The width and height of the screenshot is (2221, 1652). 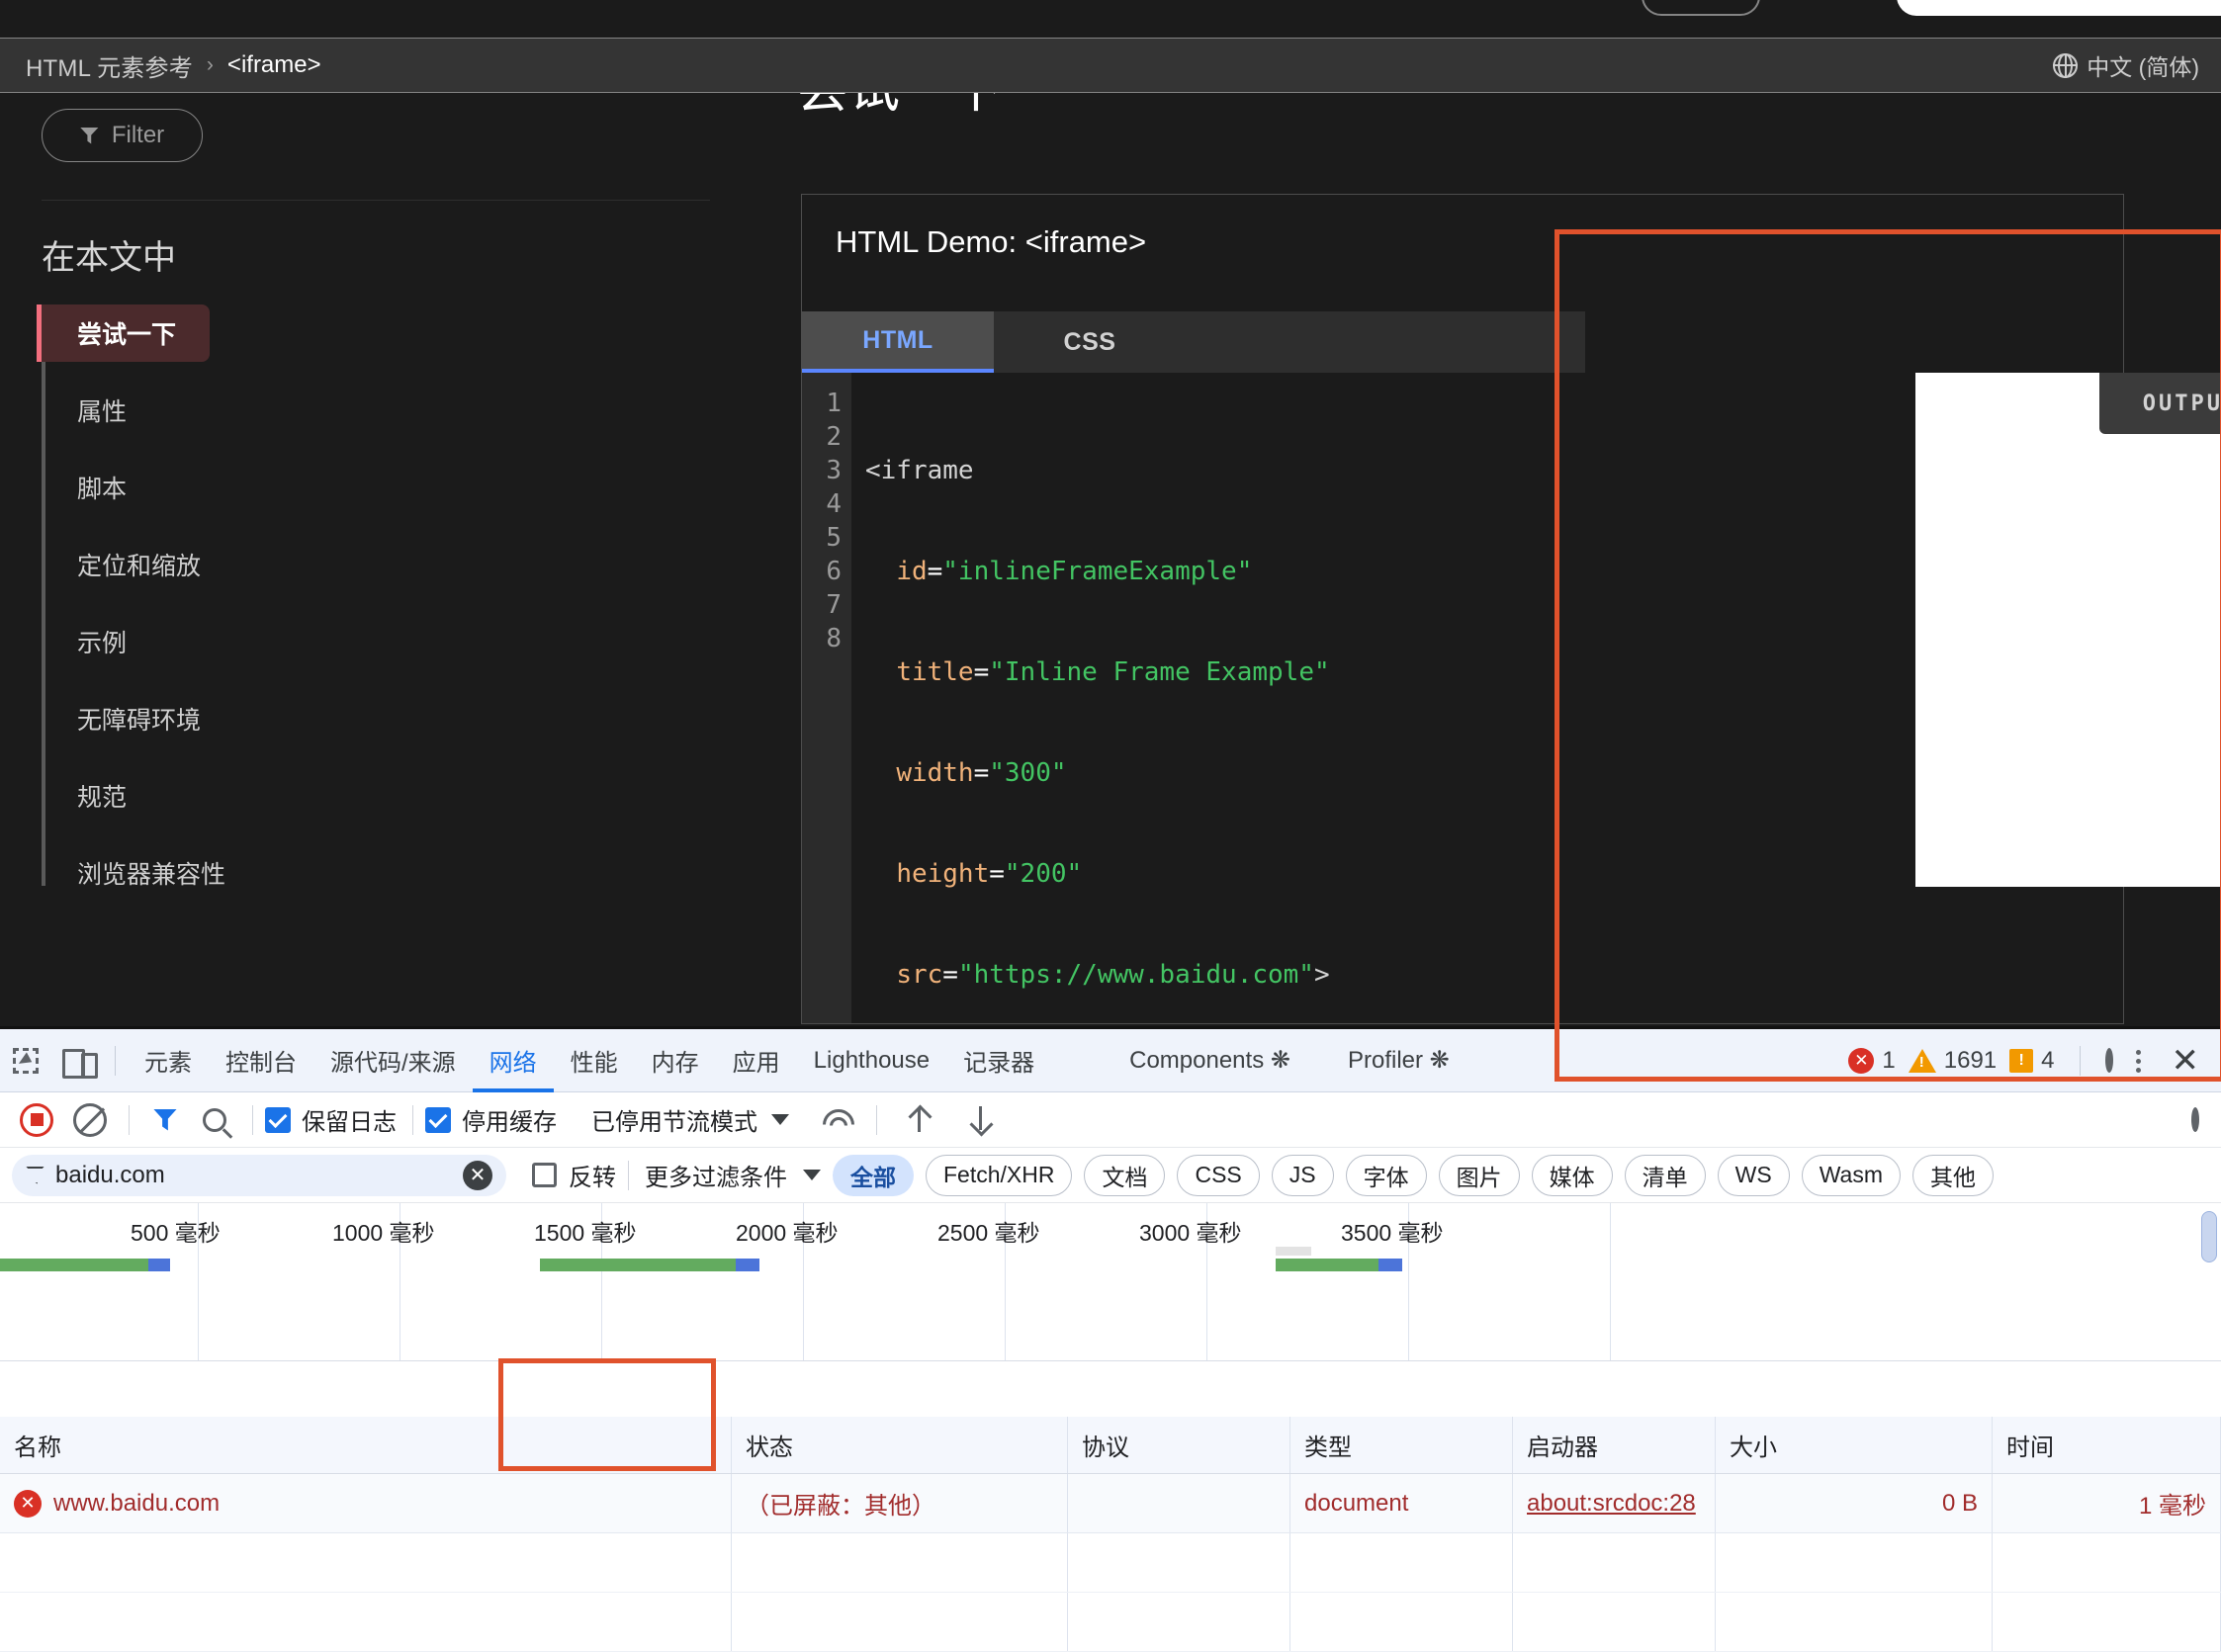 I want to click on tab-label: HTML, so click(x=897, y=339).